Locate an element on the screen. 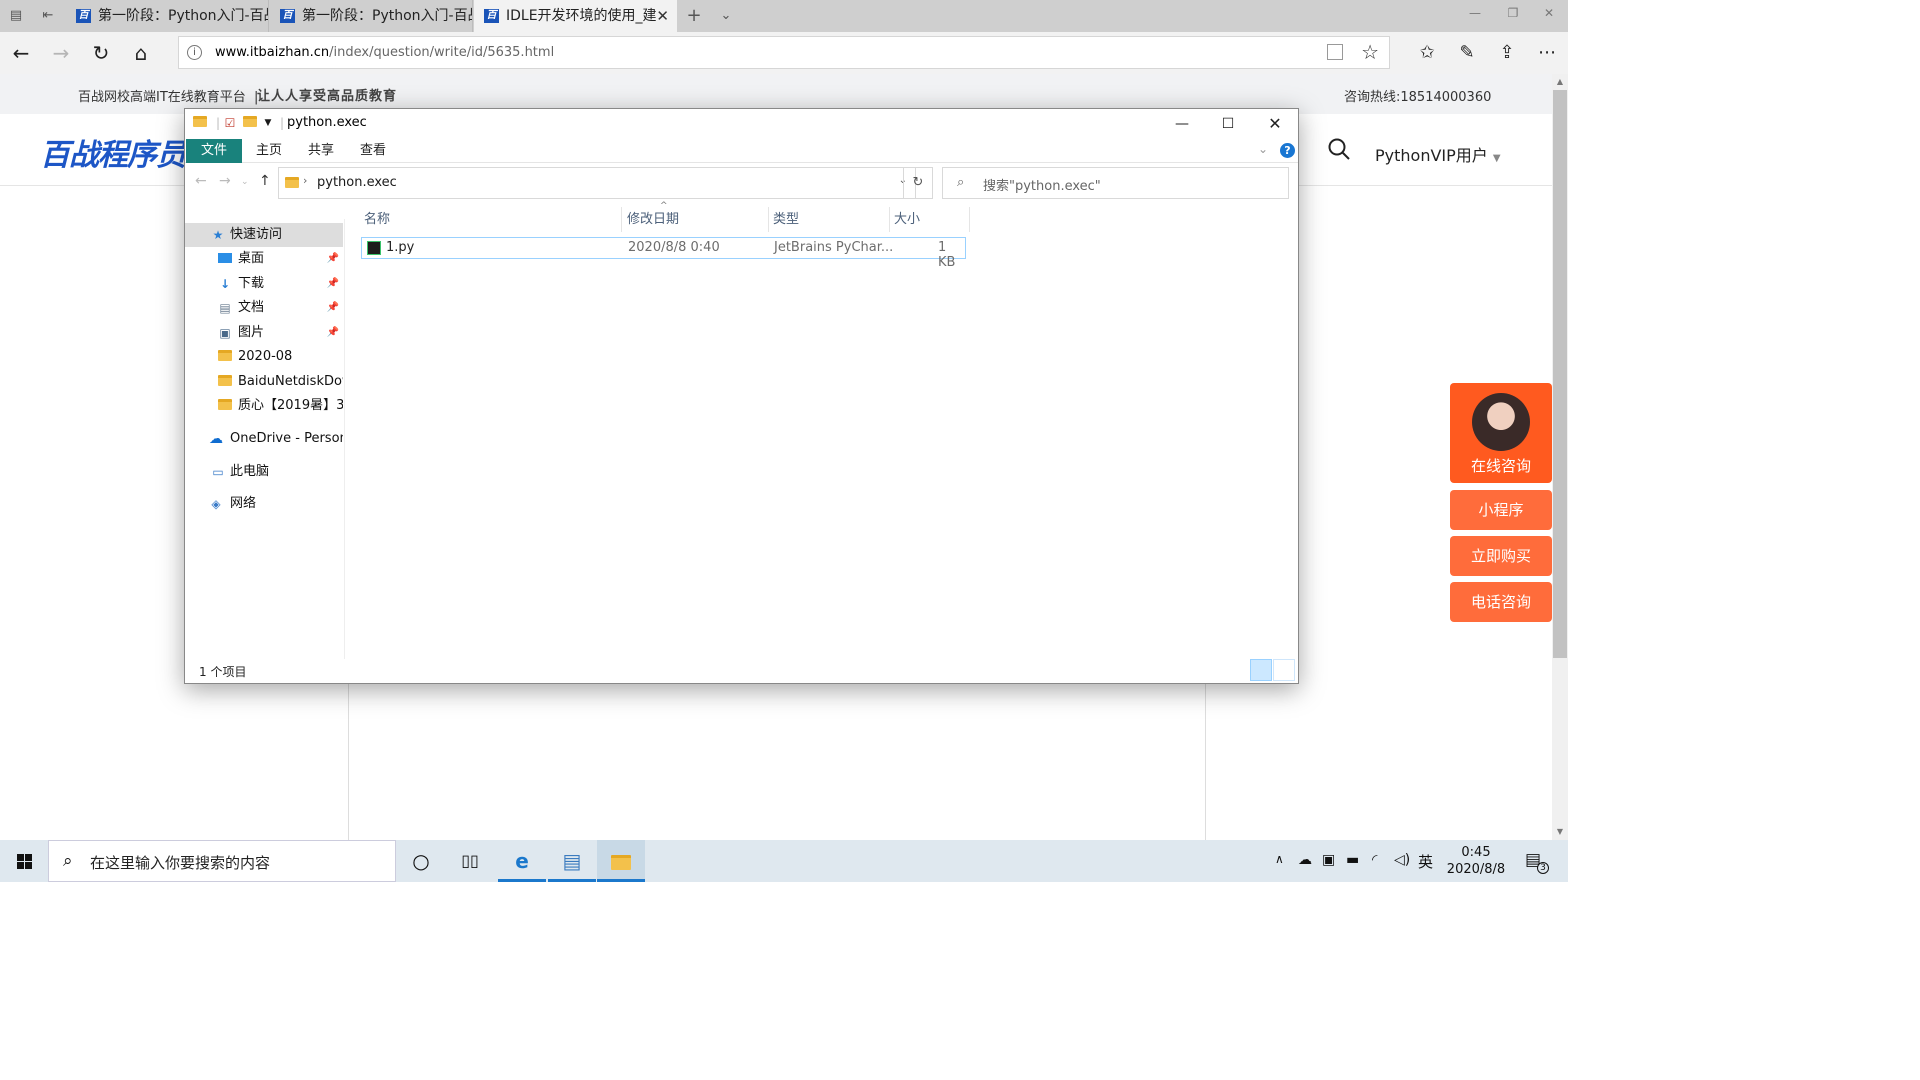 This screenshot has height=1080, width=1920. ime-indicator: 英 is located at coordinates (1425, 861).